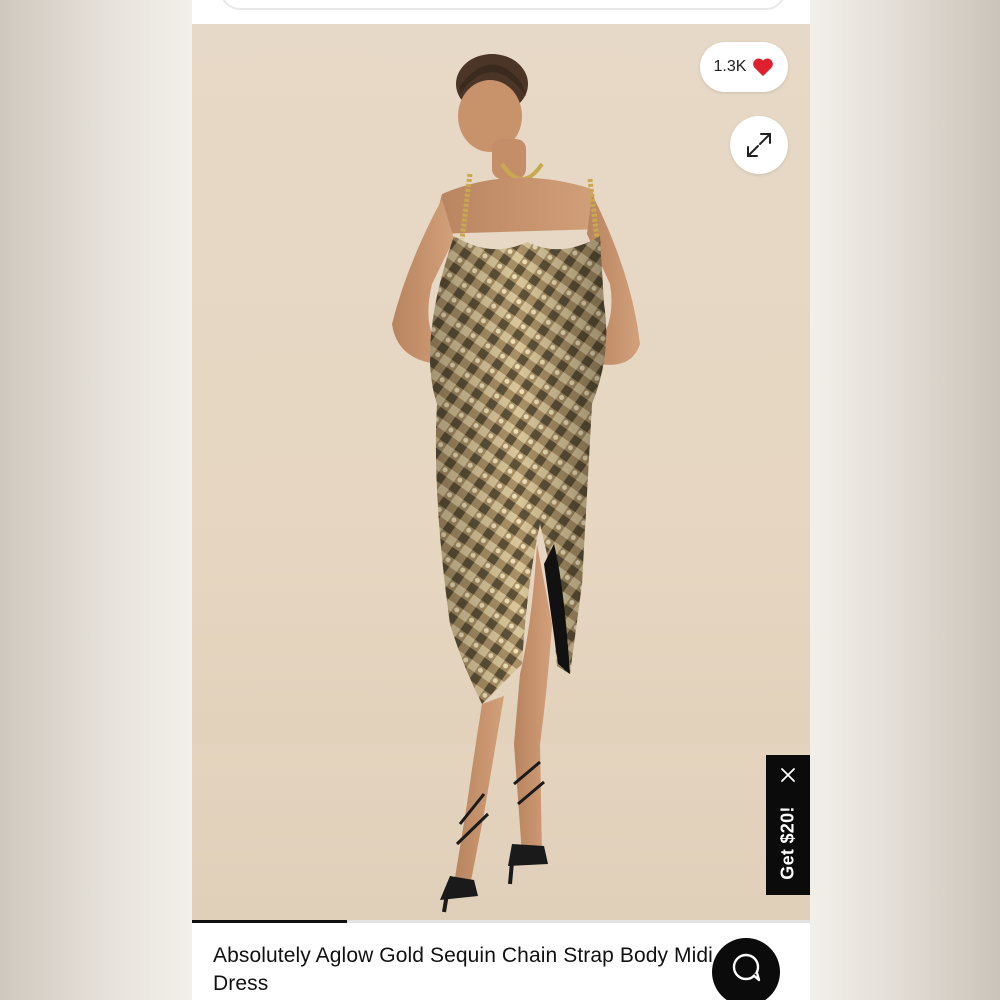  Describe the element at coordinates (501, 921) in the screenshot. I see `image-carousel-progress` at that location.